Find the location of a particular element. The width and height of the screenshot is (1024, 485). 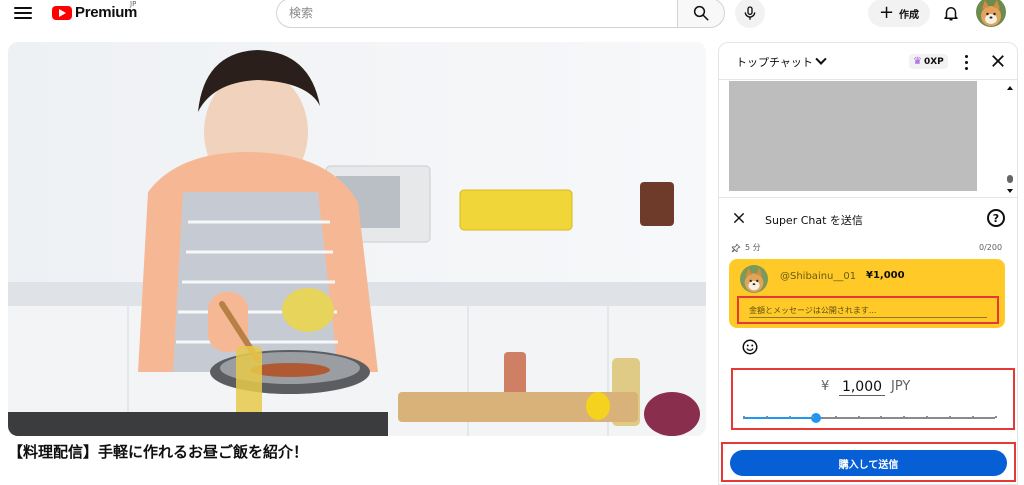

message-highlight-box is located at coordinates (868, 310).